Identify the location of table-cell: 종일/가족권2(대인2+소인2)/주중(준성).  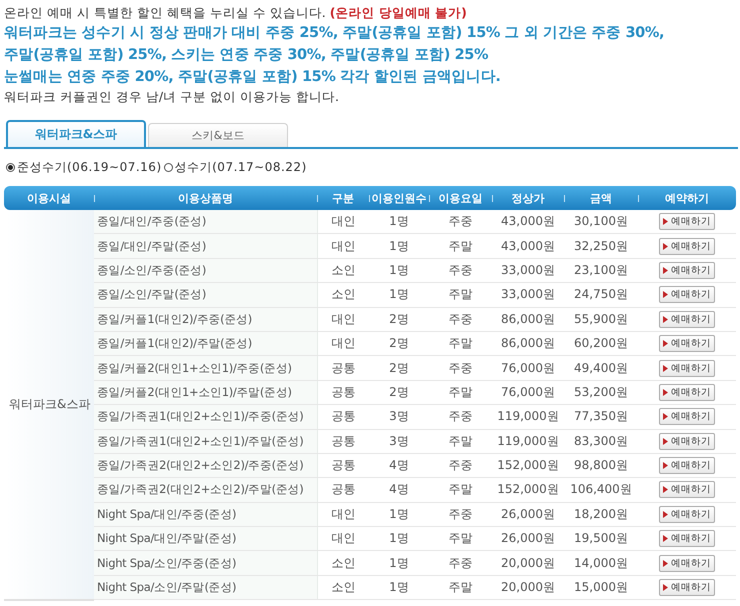
(205, 465).